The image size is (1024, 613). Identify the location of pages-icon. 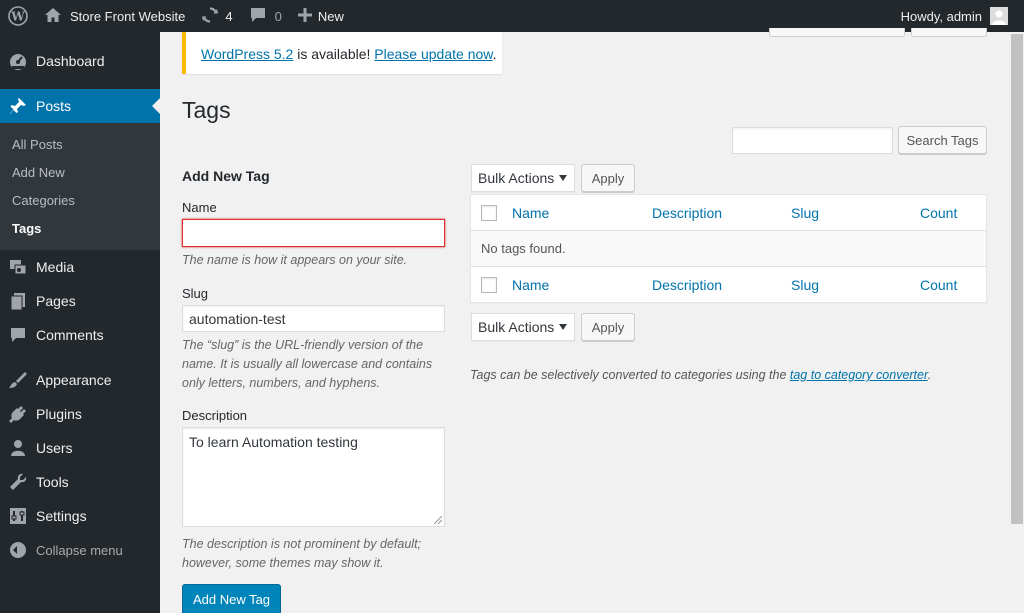
(18, 301).